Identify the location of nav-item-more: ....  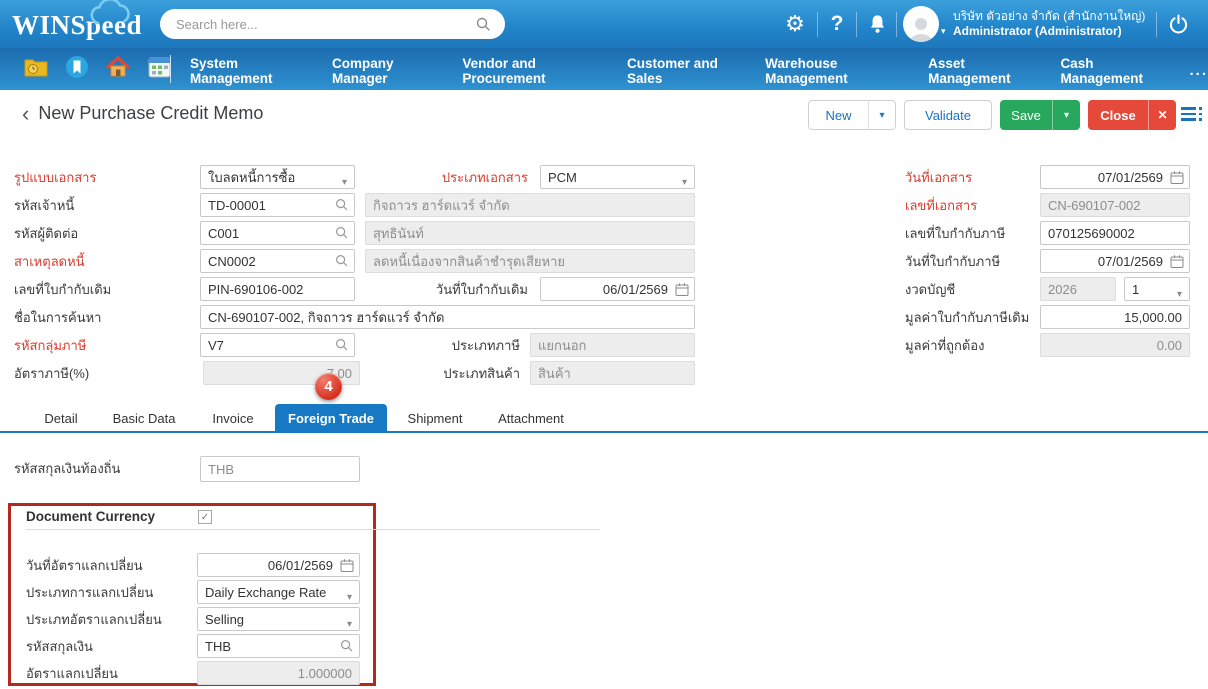
(1198, 69).